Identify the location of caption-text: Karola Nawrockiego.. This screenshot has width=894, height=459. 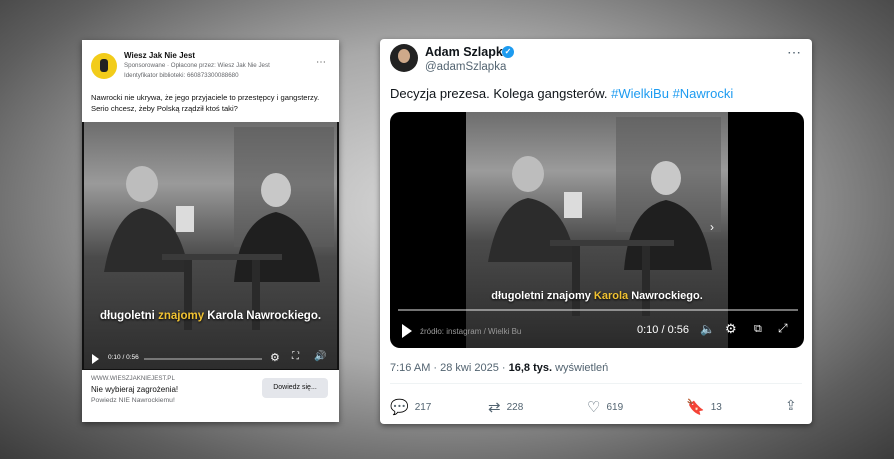
(264, 316).